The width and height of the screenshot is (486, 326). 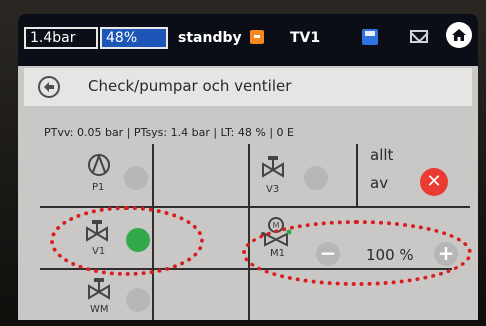 I want to click on arrow-left-icon, so click(x=49, y=87).